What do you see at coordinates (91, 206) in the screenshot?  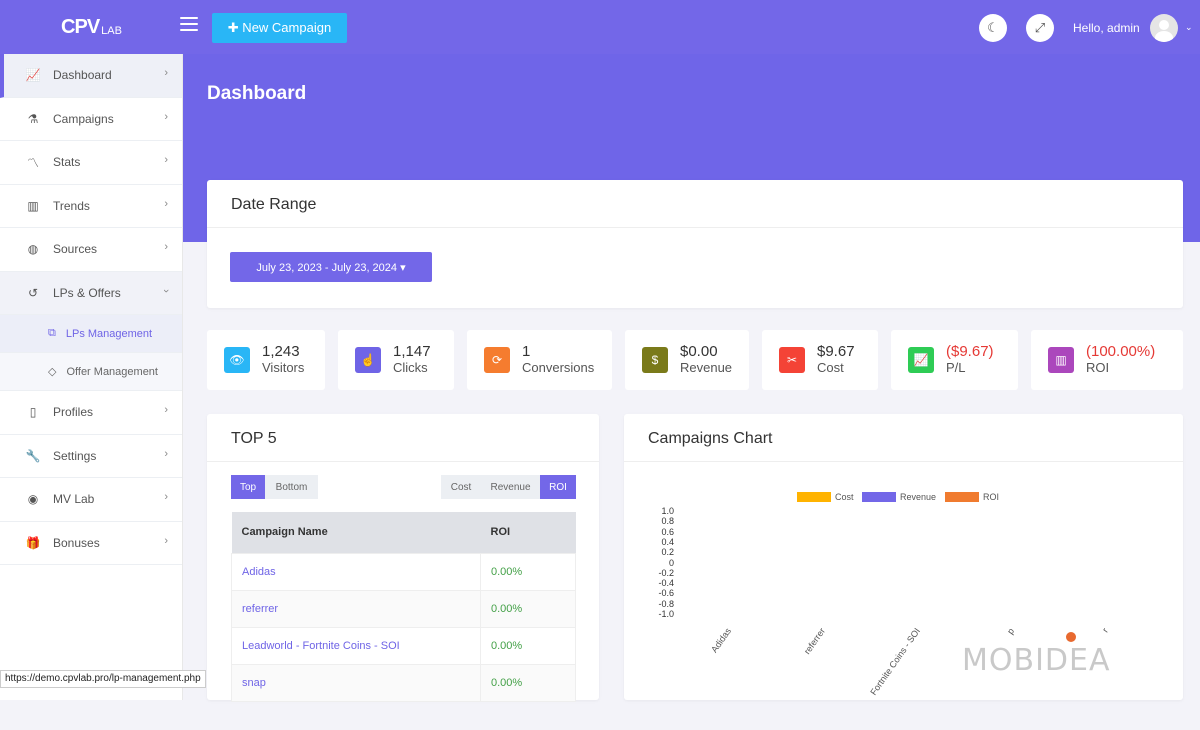 I see `sidebar-item-trends: ▥ Trends ›` at bounding box center [91, 206].